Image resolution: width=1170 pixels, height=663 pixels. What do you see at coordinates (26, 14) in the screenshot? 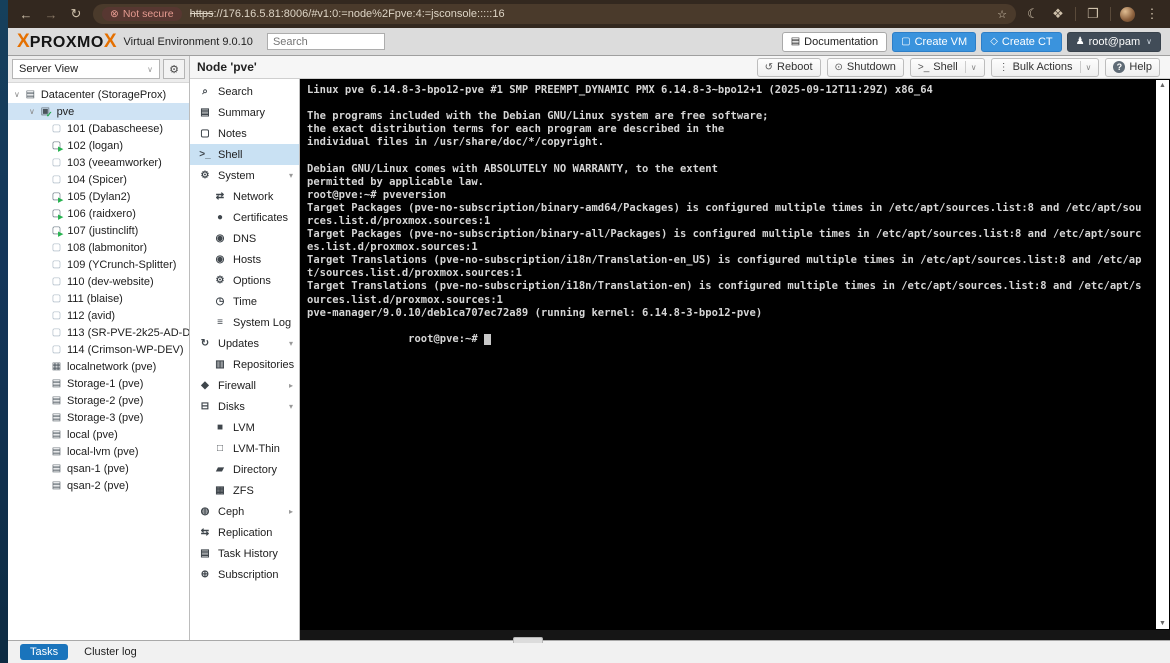
I see `back-icon: ←` at bounding box center [26, 14].